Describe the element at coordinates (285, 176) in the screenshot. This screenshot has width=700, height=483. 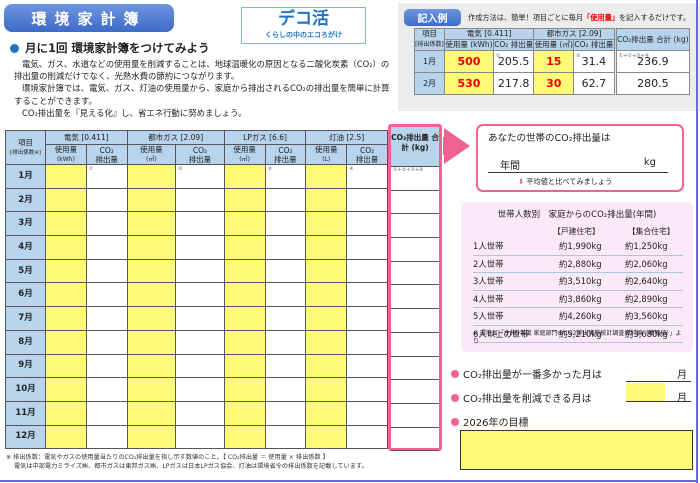
I see `lp-co2-cell: ③` at that location.